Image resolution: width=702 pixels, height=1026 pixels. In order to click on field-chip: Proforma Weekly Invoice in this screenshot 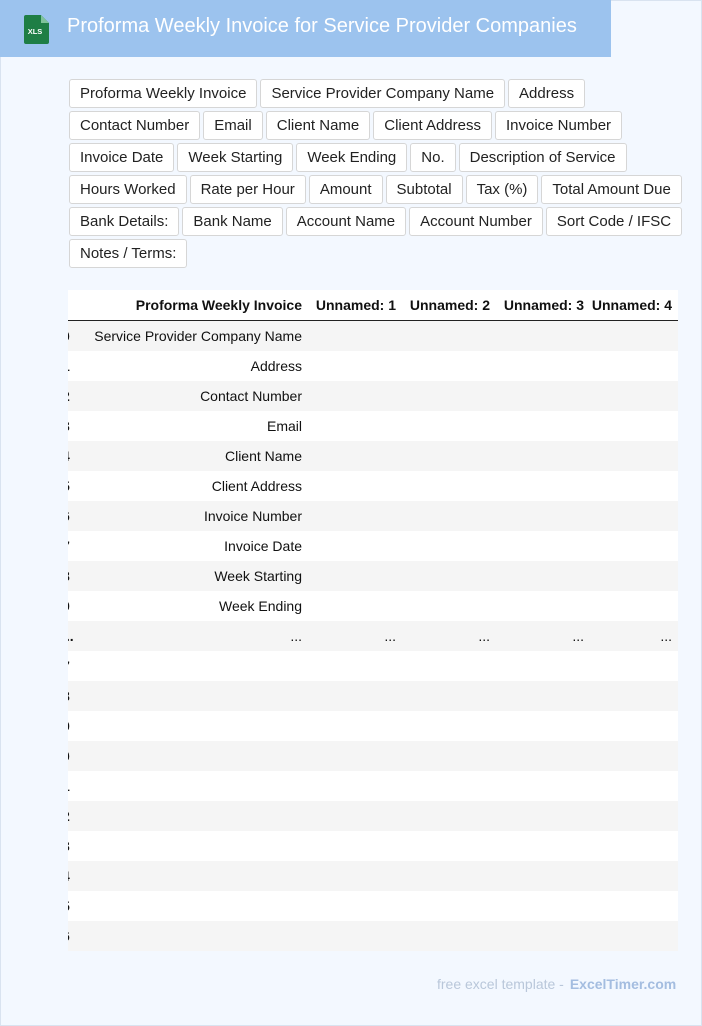, I will do `click(163, 93)`.